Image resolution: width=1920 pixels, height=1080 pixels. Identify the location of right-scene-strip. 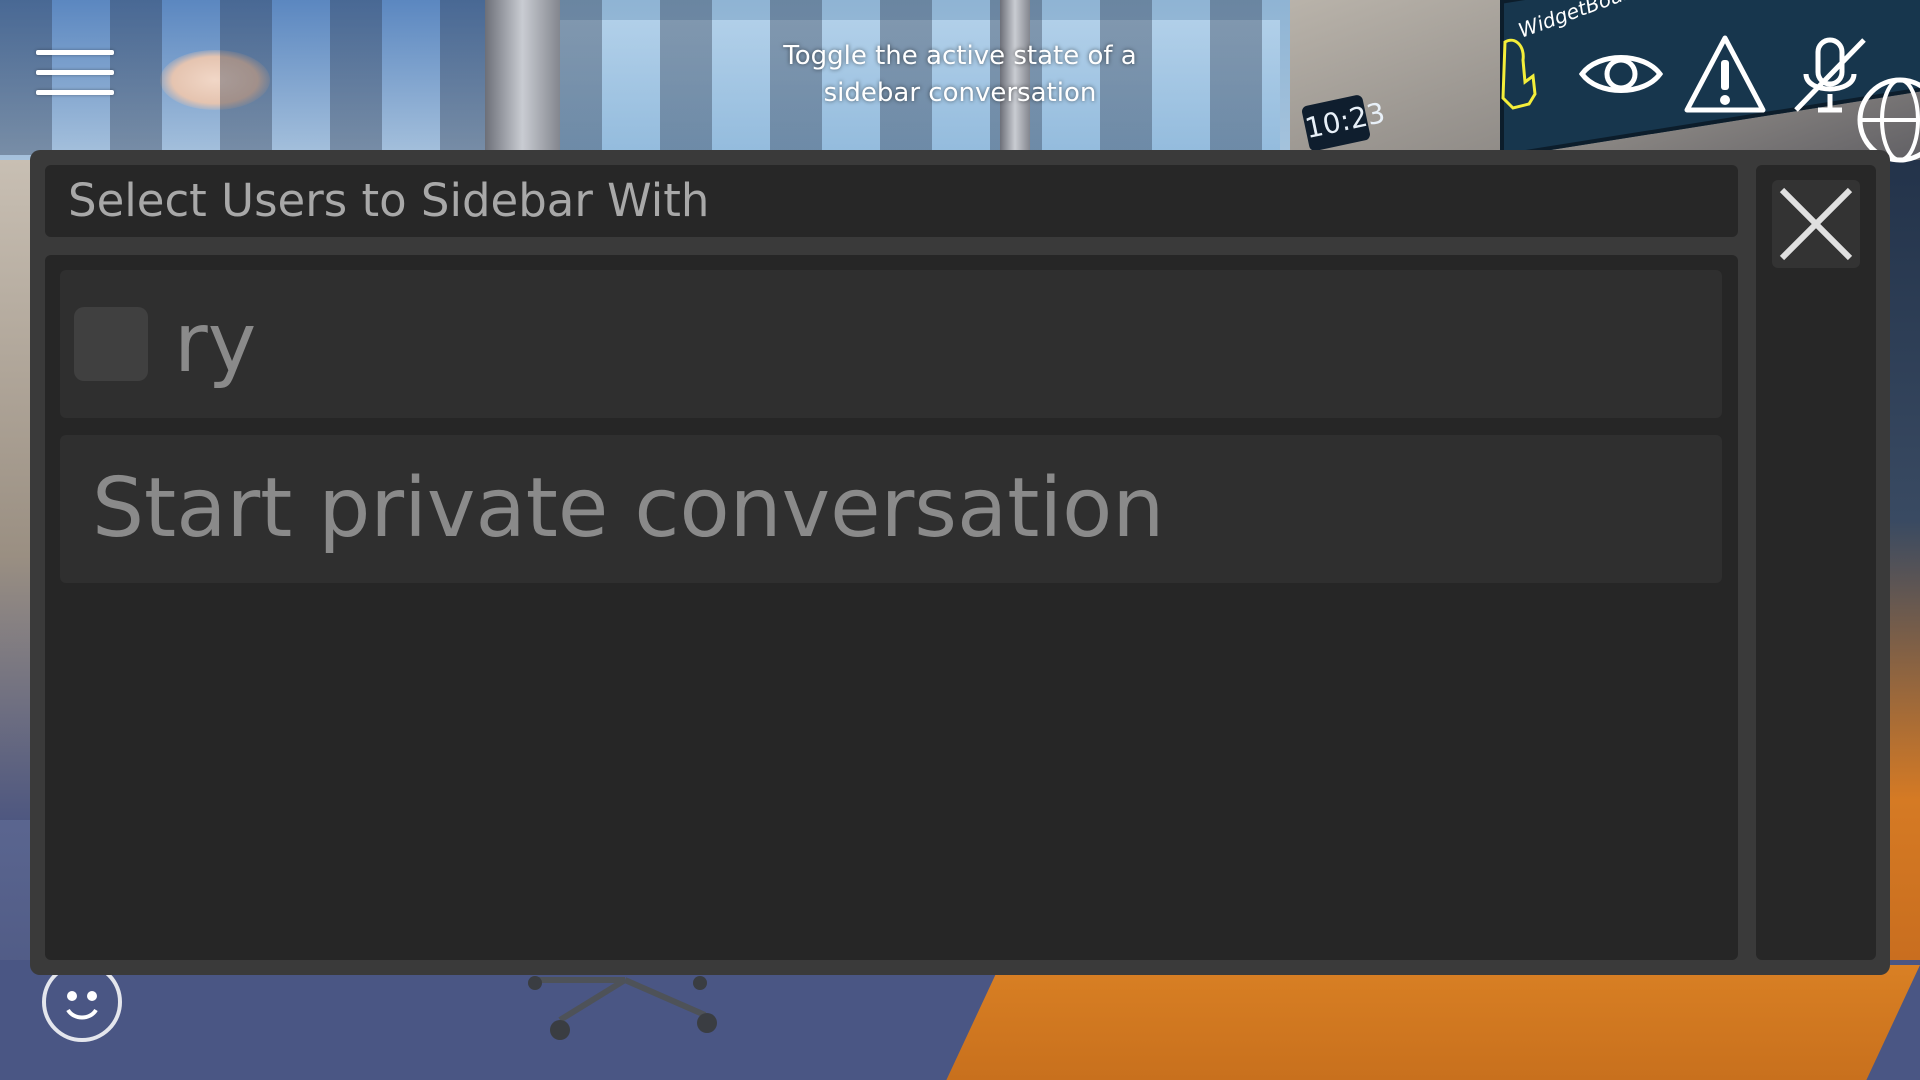
(1902, 560).